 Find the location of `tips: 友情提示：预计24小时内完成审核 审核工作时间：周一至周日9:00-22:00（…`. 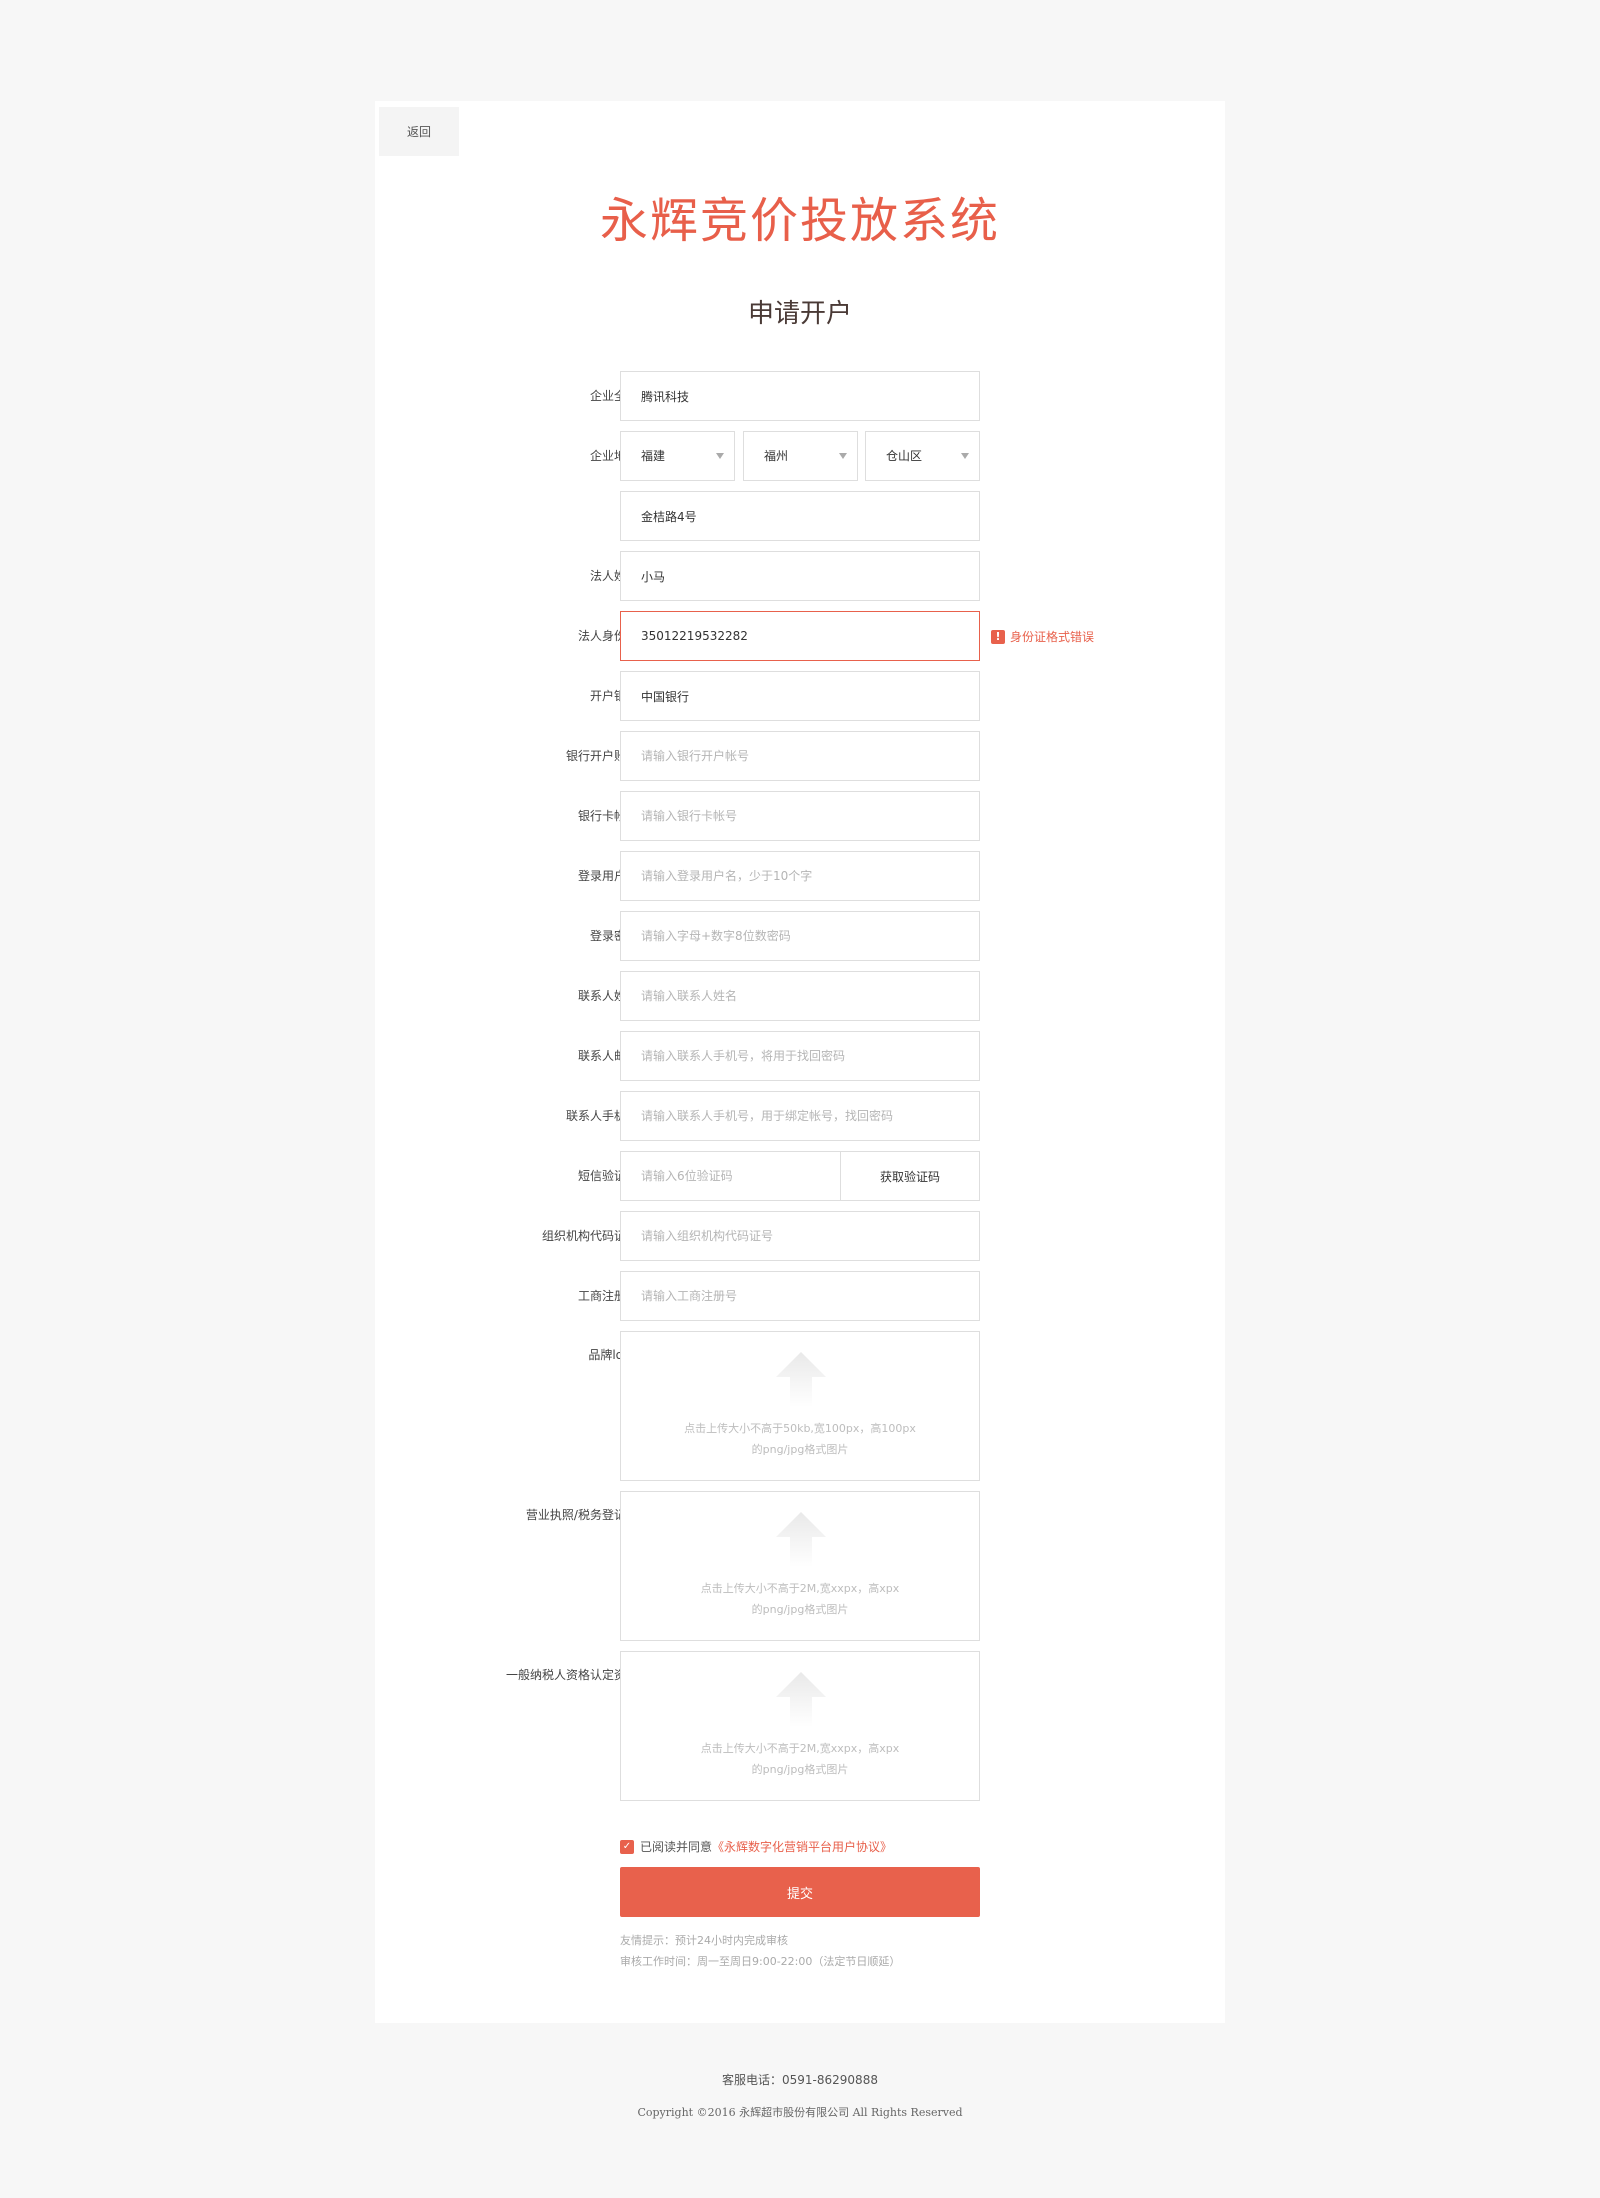

tips: 友情提示：预计24小时内完成审核 审核工作时间：周一至周日9:00-22:00（… is located at coordinates (760, 1951).